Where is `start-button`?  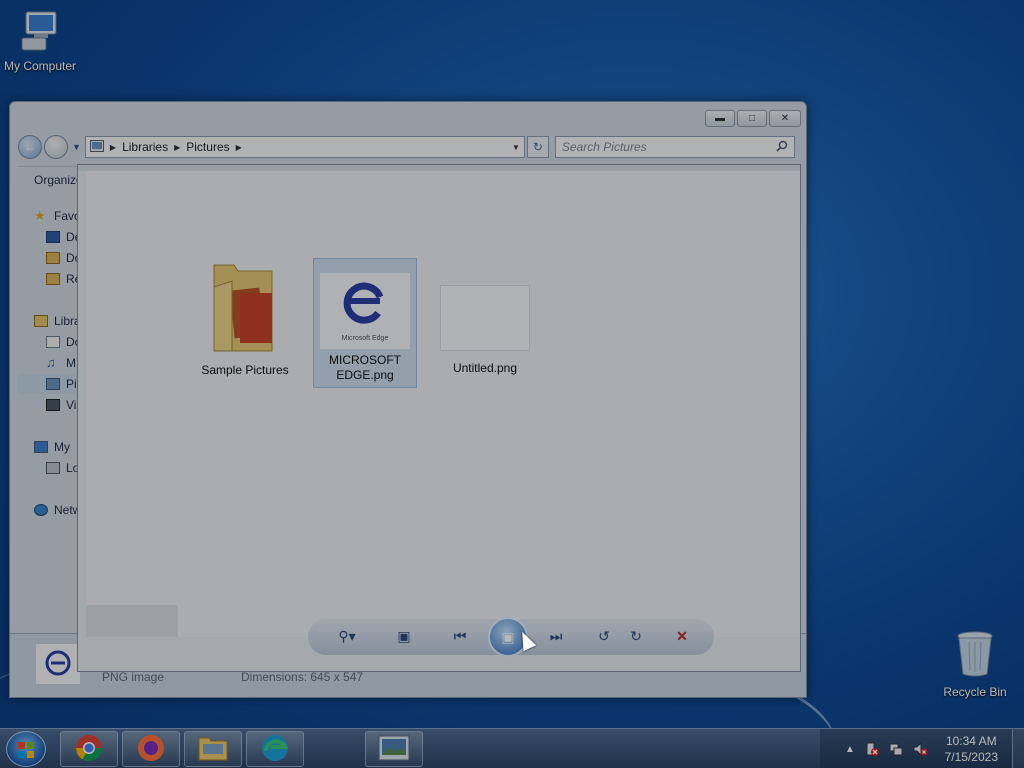
start-button is located at coordinates (26, 749).